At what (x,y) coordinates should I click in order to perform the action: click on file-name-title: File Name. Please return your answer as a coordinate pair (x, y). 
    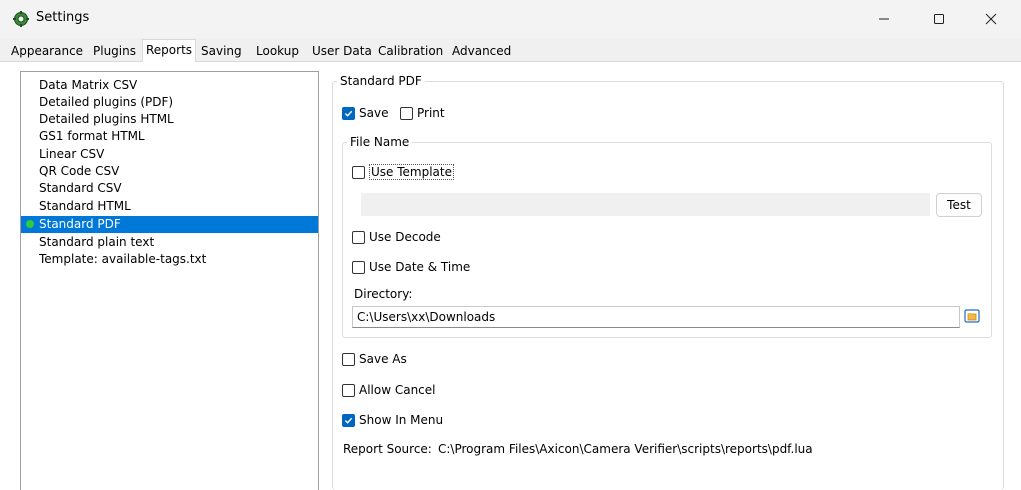
    Looking at the image, I should click on (380, 142).